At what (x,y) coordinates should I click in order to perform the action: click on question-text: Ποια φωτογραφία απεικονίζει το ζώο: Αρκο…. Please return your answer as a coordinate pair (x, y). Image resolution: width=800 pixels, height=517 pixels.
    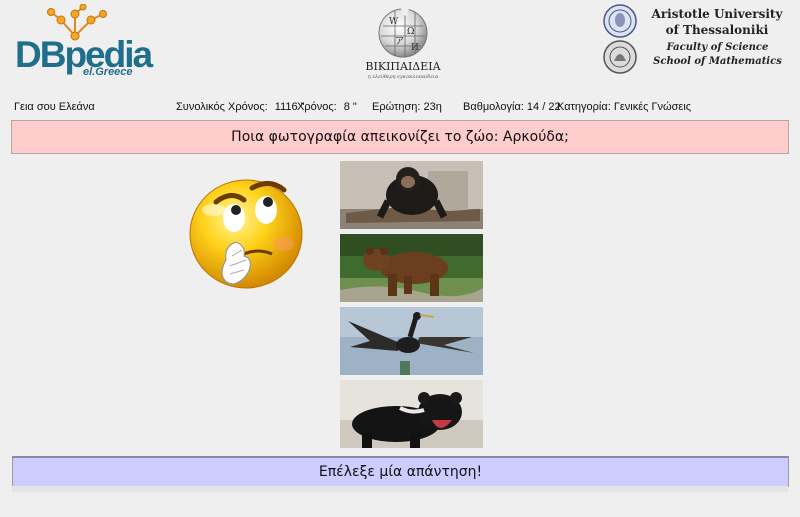
    Looking at the image, I should click on (400, 137).